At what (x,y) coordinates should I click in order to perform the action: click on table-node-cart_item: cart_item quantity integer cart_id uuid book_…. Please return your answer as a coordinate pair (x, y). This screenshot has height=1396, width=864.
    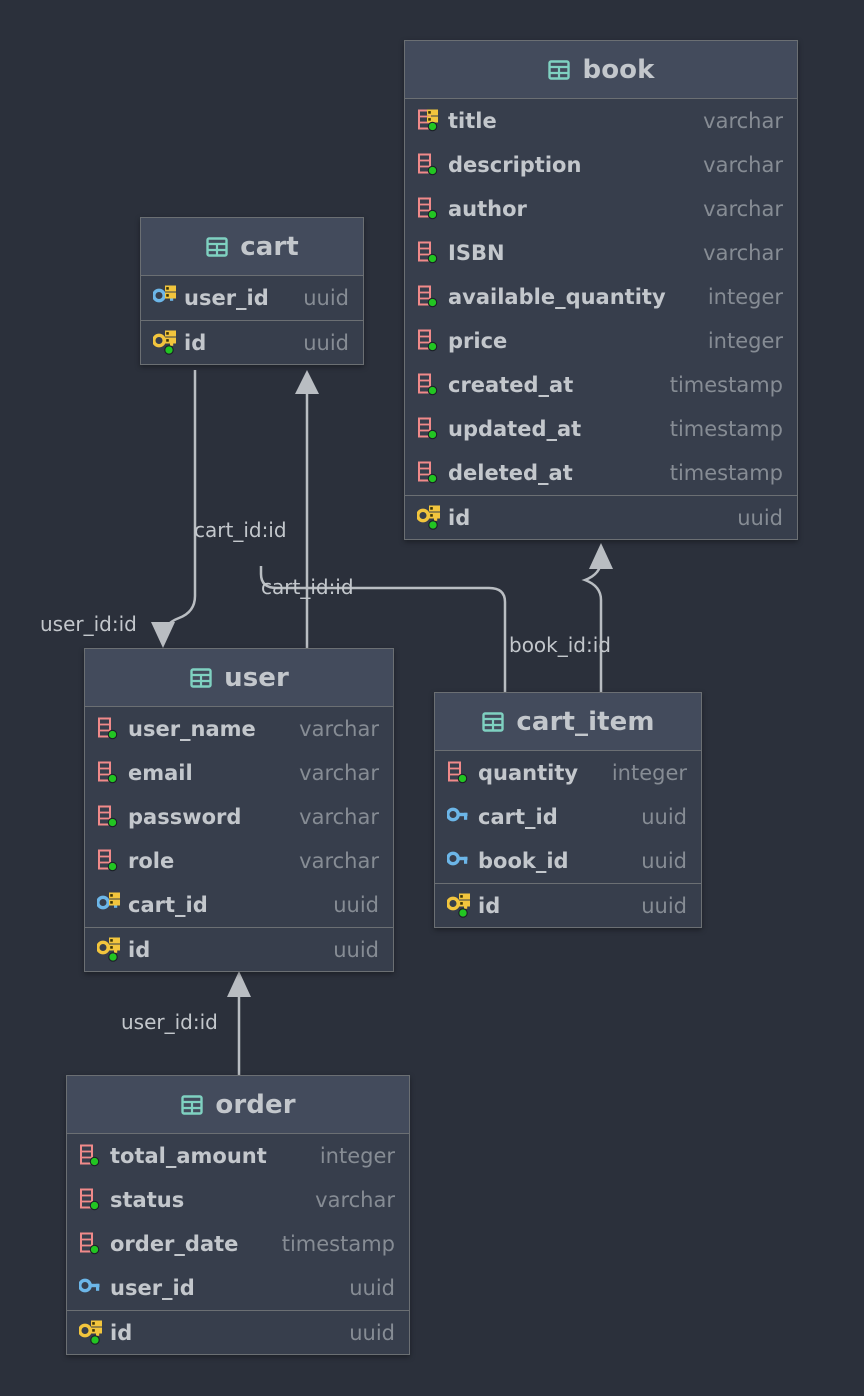
    Looking at the image, I should click on (568, 810).